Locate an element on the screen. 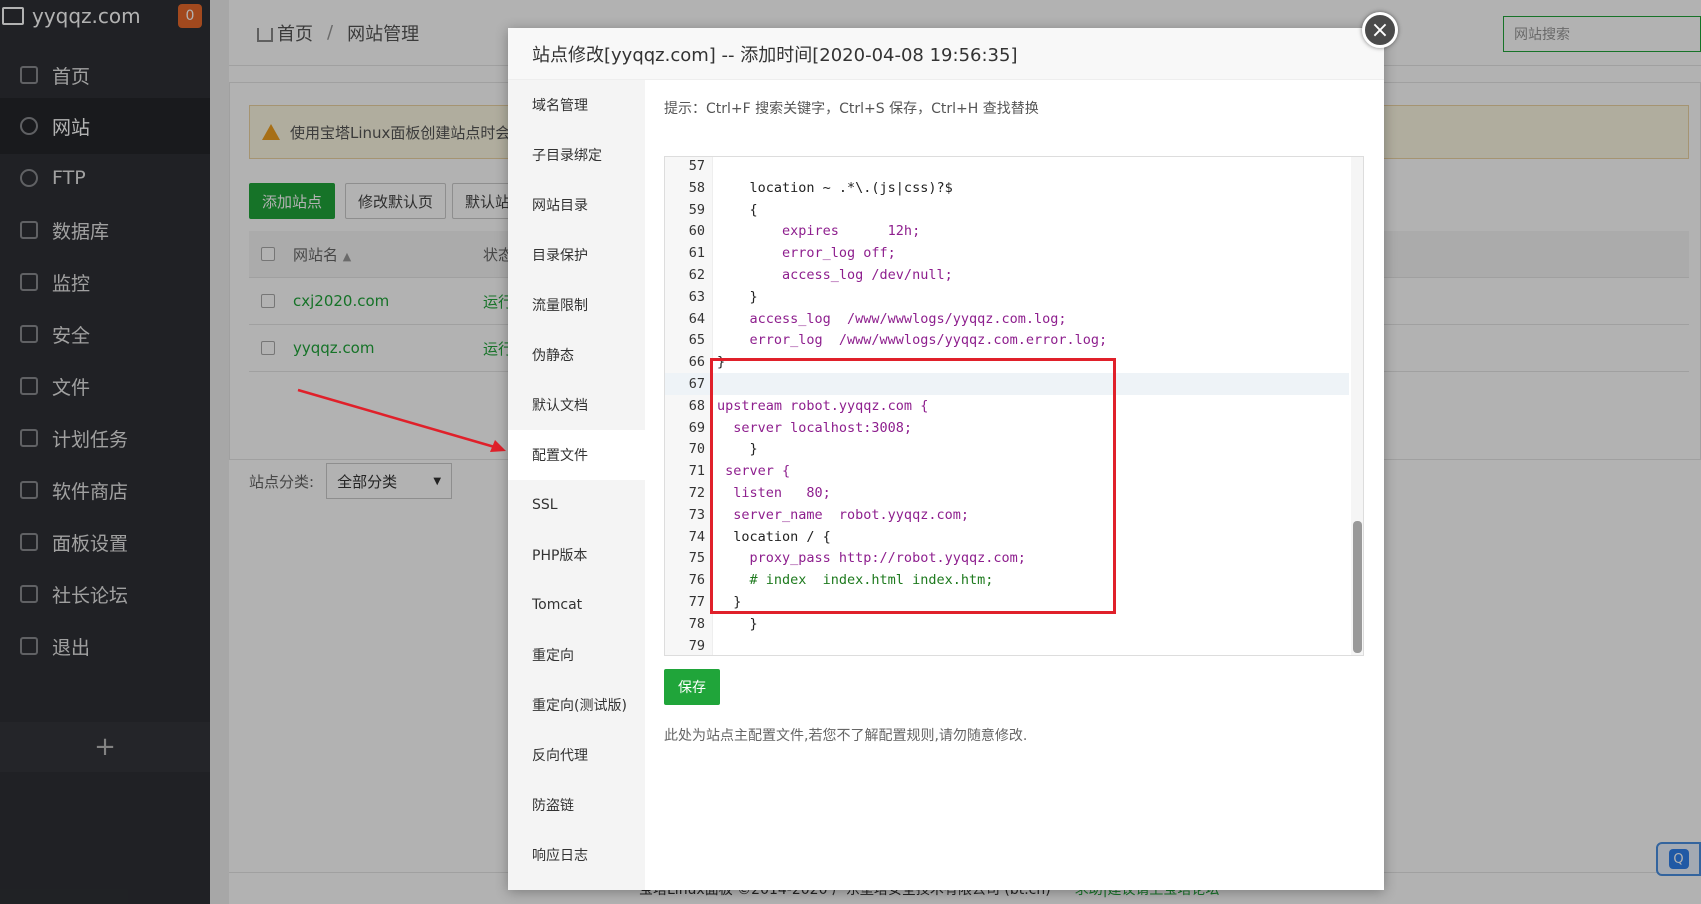  line-number: 68 is located at coordinates (696, 405).